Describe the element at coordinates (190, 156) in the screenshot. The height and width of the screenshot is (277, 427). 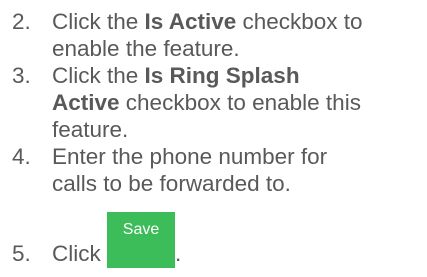
I see `step-line: Enter the phone number for` at that location.